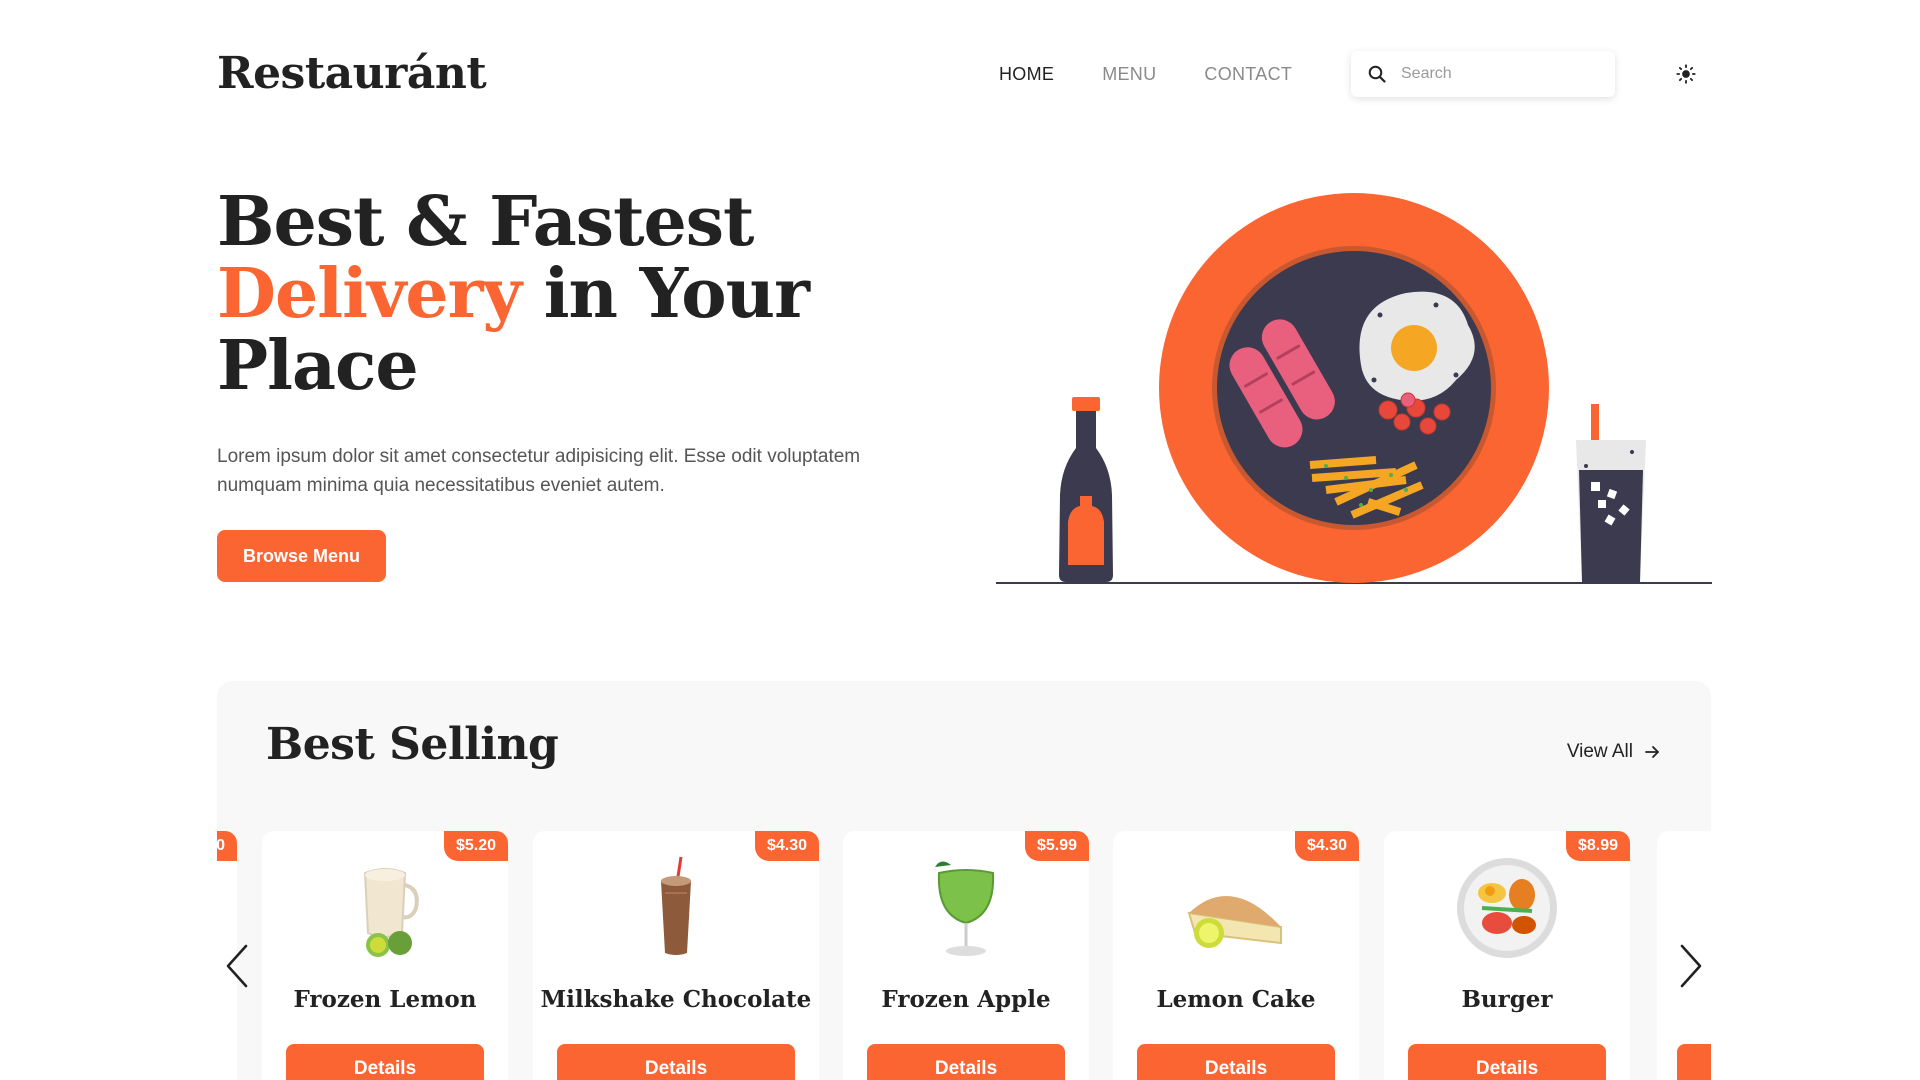 The height and width of the screenshot is (1080, 1920). Describe the element at coordinates (966, 999) in the screenshot. I see `product-name: Frozen Apple` at that location.